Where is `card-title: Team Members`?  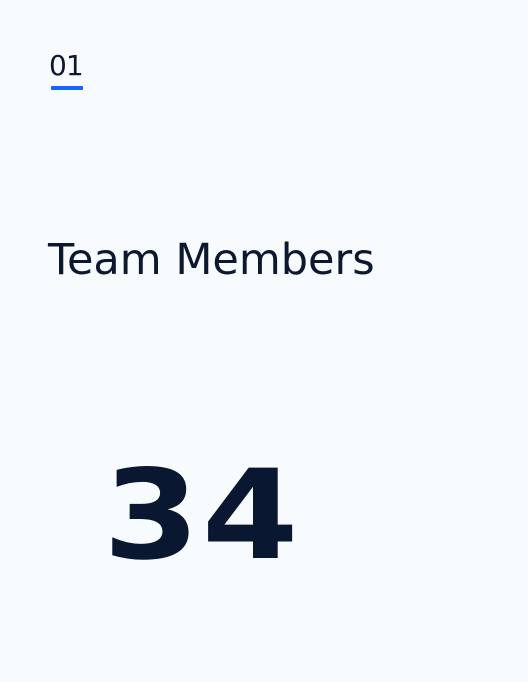 card-title: Team Members is located at coordinates (211, 260).